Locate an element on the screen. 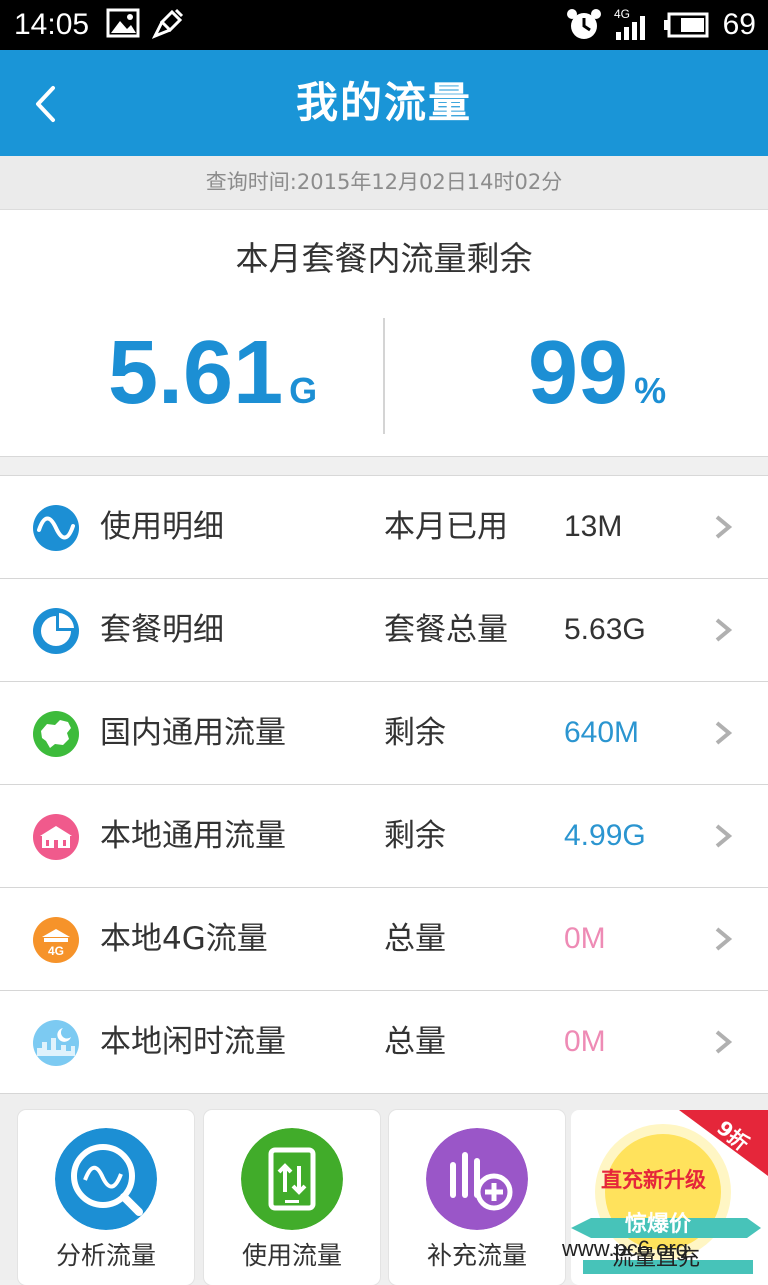 This screenshot has height=1285, width=768. percent-value: 99 is located at coordinates (578, 373).